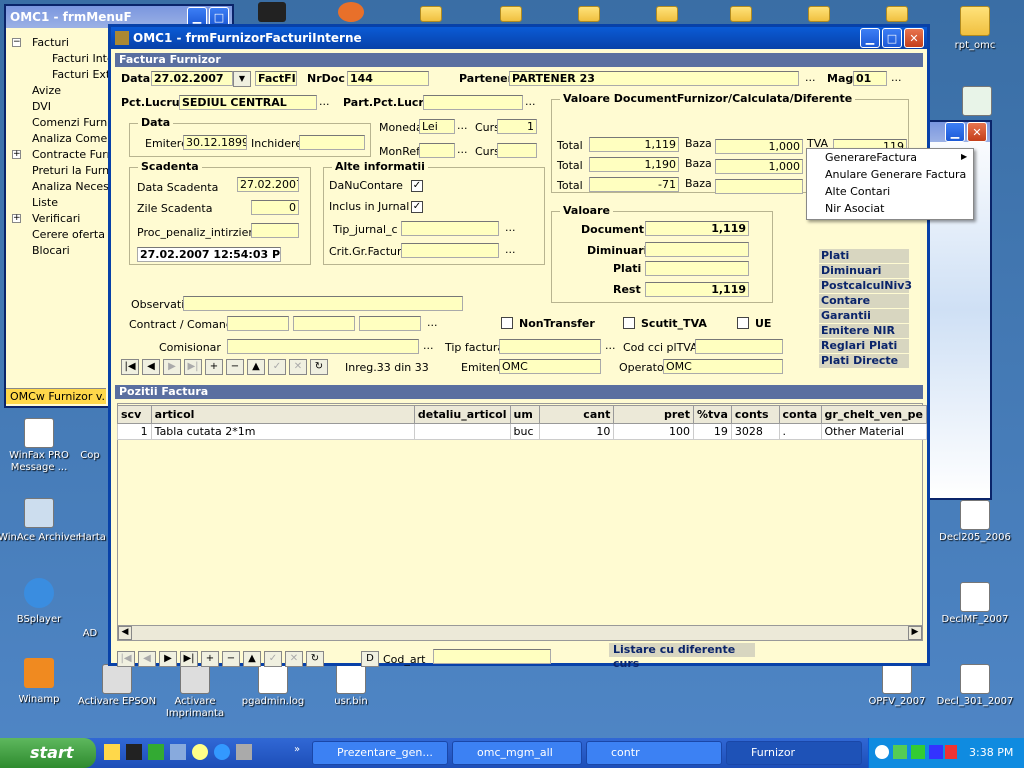 The height and width of the screenshot is (768, 1024). Describe the element at coordinates (16, 42) in the screenshot. I see `tree-expander-icon: −` at that location.